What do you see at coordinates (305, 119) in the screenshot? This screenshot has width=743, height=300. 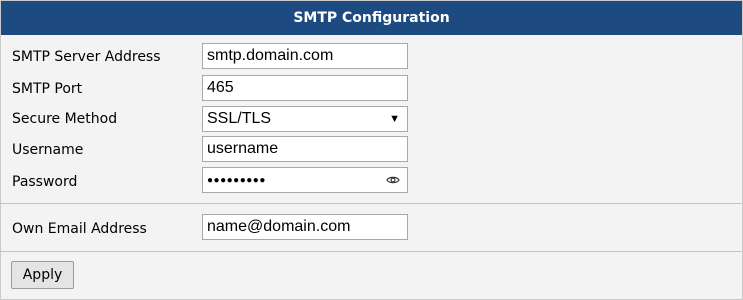 I see `secure-method-select: SSL/TLS ▼` at bounding box center [305, 119].